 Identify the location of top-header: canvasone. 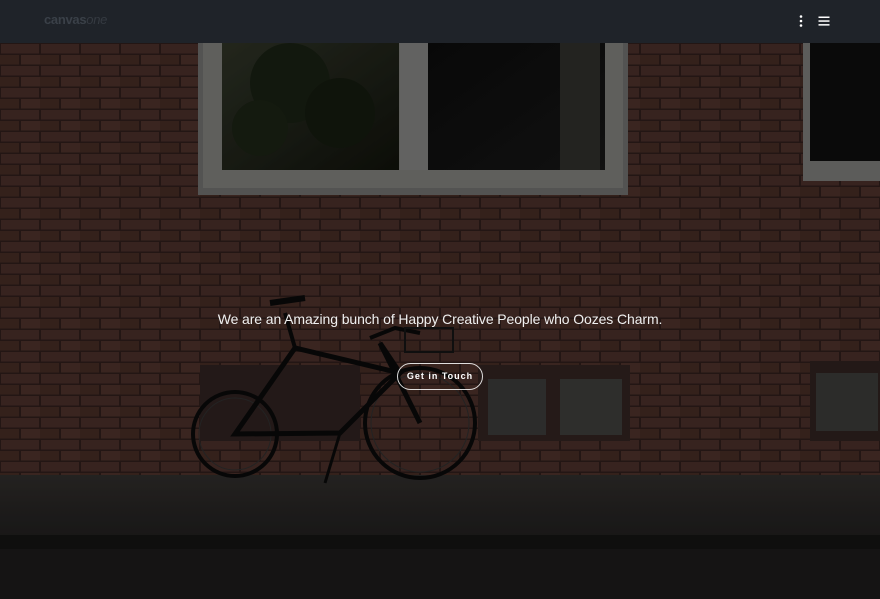
(440, 21).